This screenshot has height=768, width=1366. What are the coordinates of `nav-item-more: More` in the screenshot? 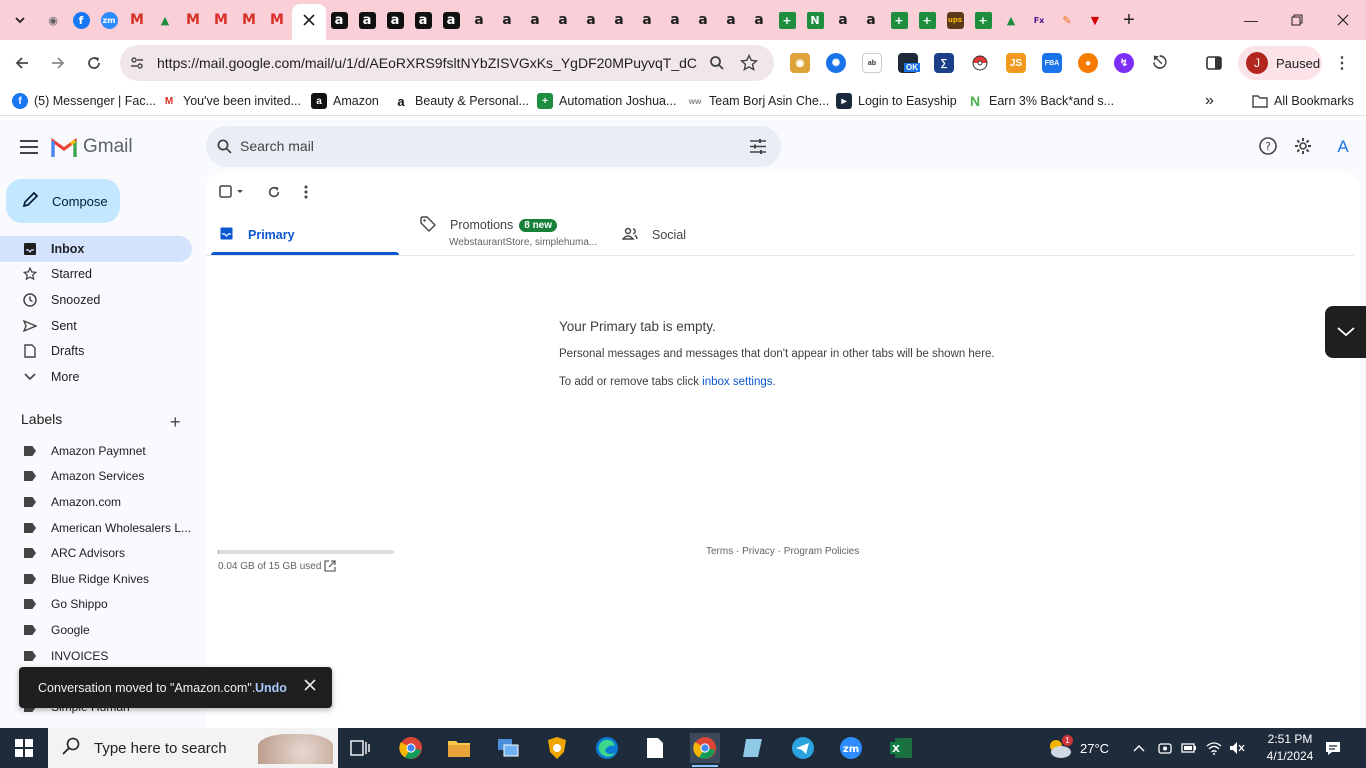 It's located at (96, 377).